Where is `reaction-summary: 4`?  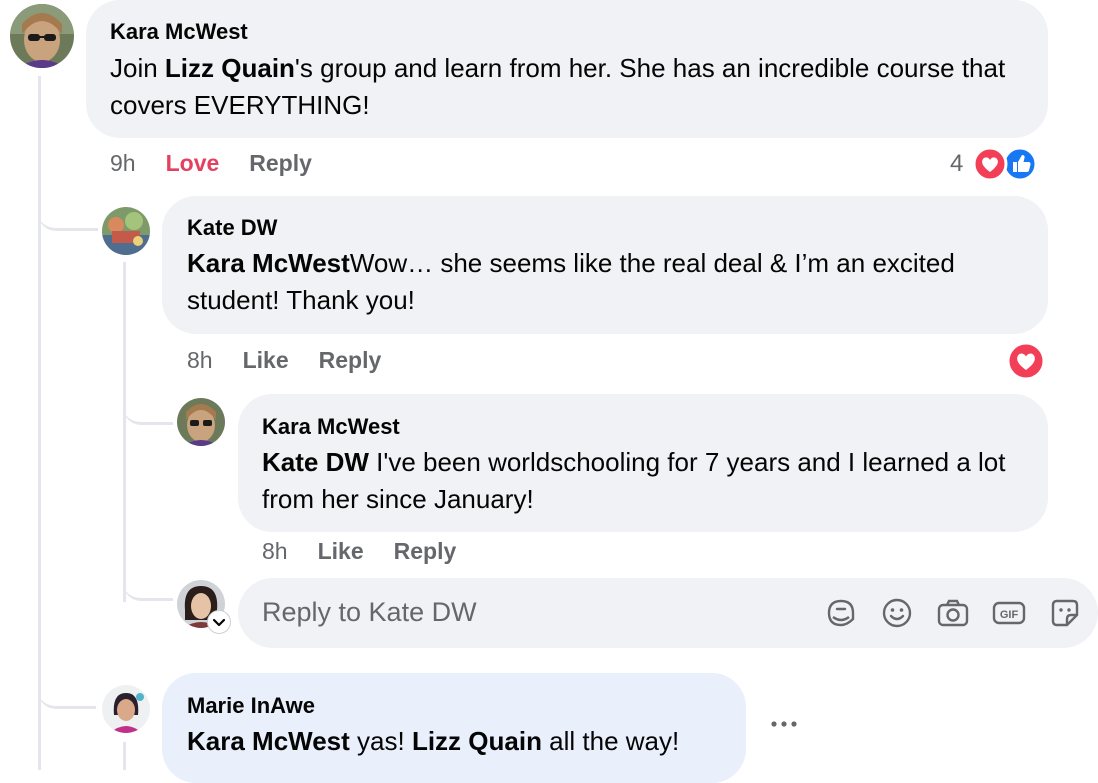 reaction-summary: 4 is located at coordinates (996, 164).